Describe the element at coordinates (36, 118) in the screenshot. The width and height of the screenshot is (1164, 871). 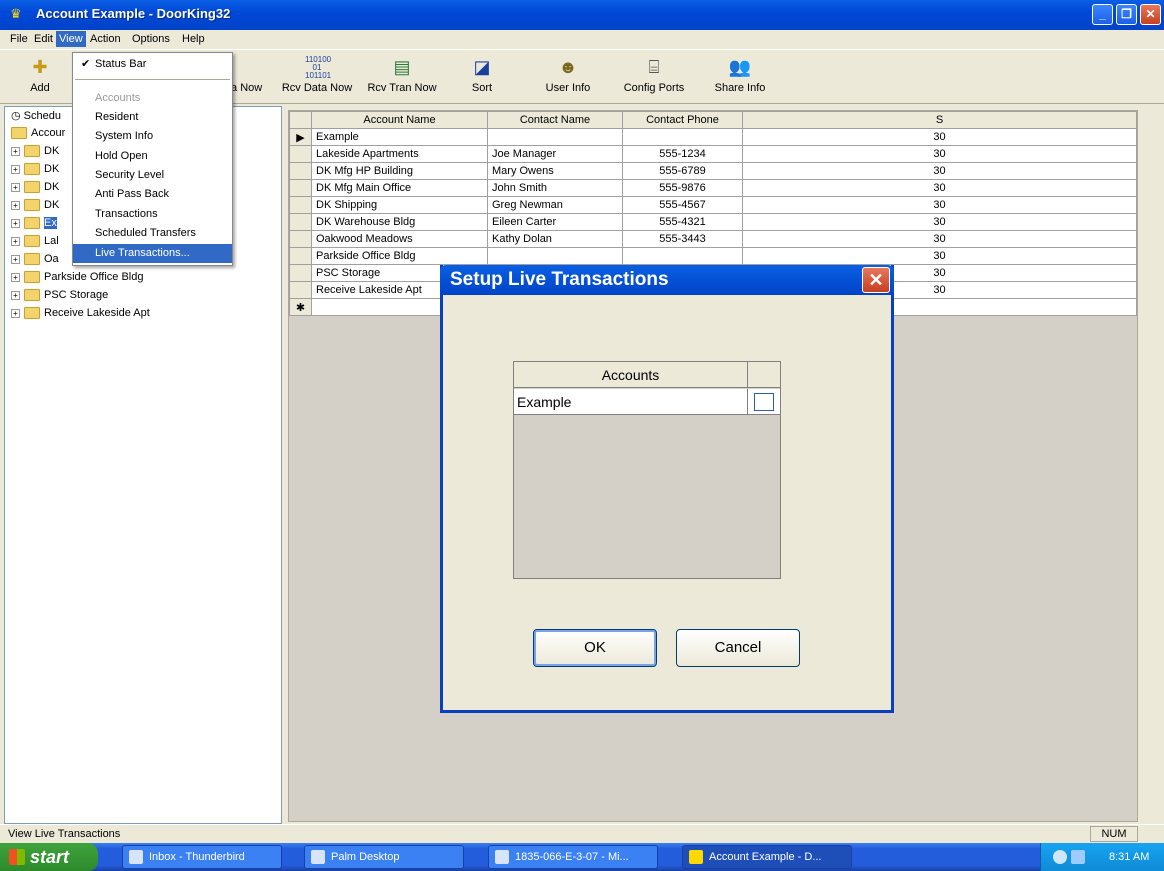
I see `tree-item-schedule: ◷ Schedu` at that location.